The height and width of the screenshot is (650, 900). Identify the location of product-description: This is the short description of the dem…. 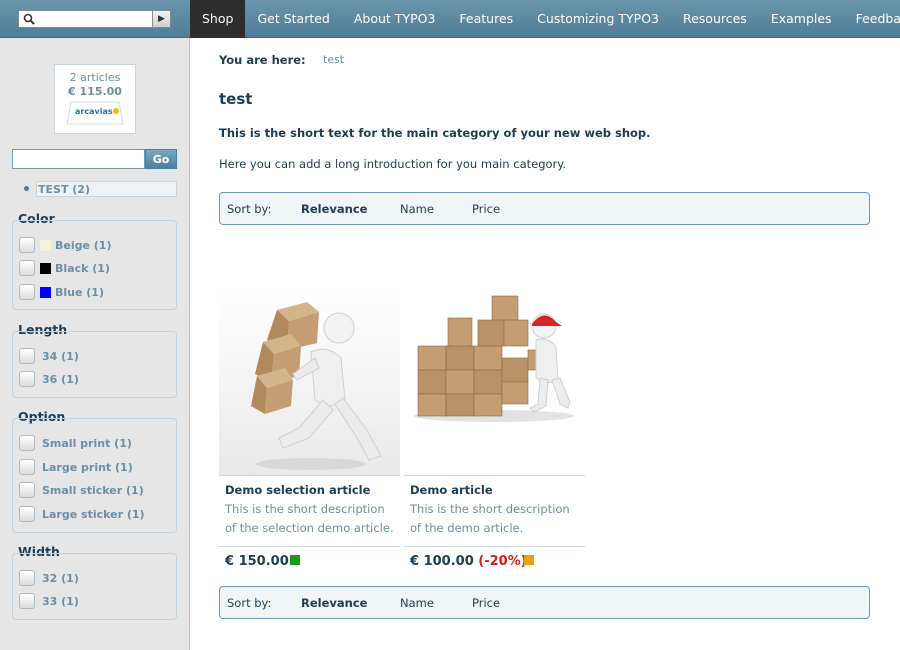
(490, 518).